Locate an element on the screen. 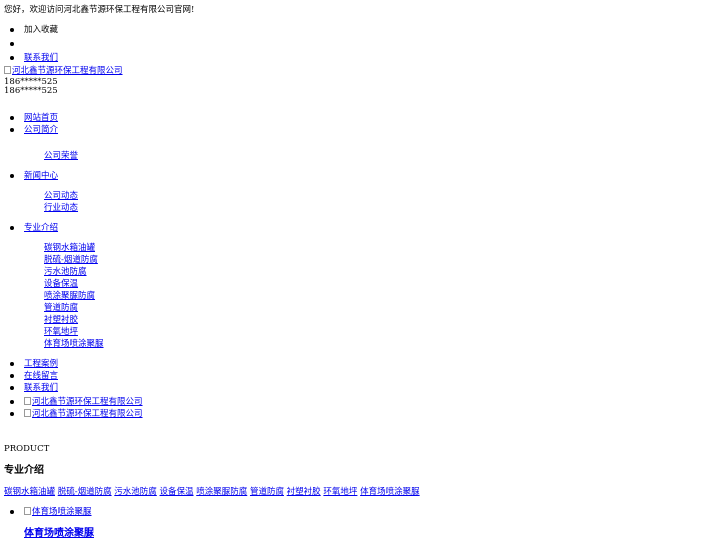 The height and width of the screenshot is (540, 720). service-link: 喷涂聚脲防腐 is located at coordinates (74, 296).